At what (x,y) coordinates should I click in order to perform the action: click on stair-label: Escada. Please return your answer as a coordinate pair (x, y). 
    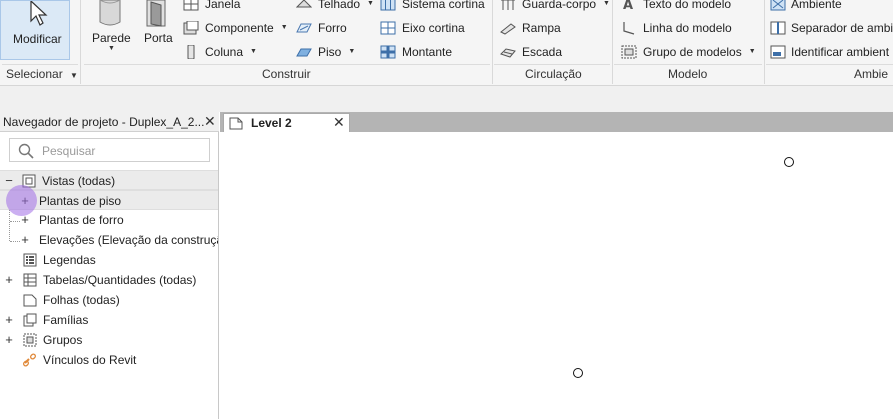
    Looking at the image, I should click on (542, 52).